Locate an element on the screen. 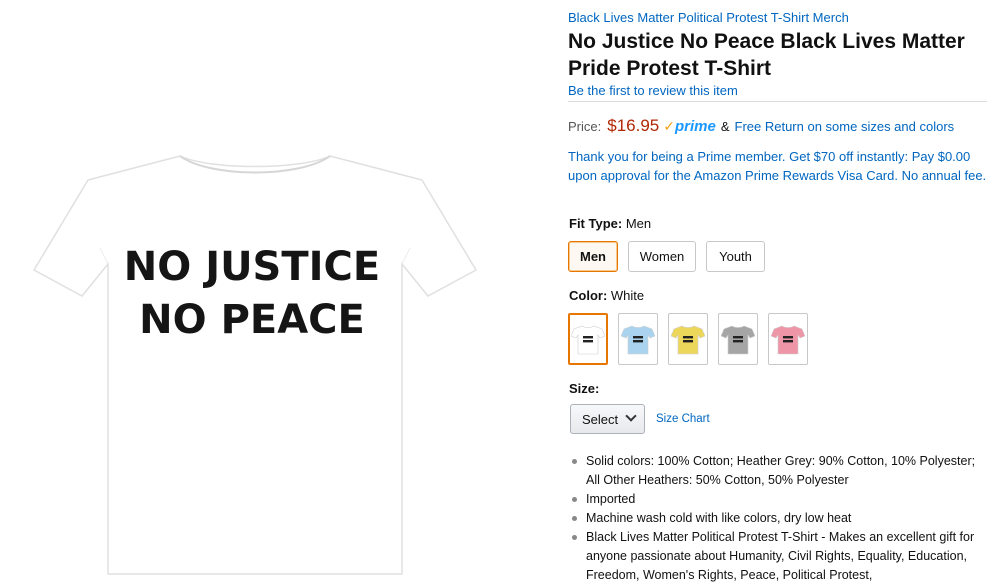 This screenshot has width=1001, height=584. size-select: Select is located at coordinates (607, 419).